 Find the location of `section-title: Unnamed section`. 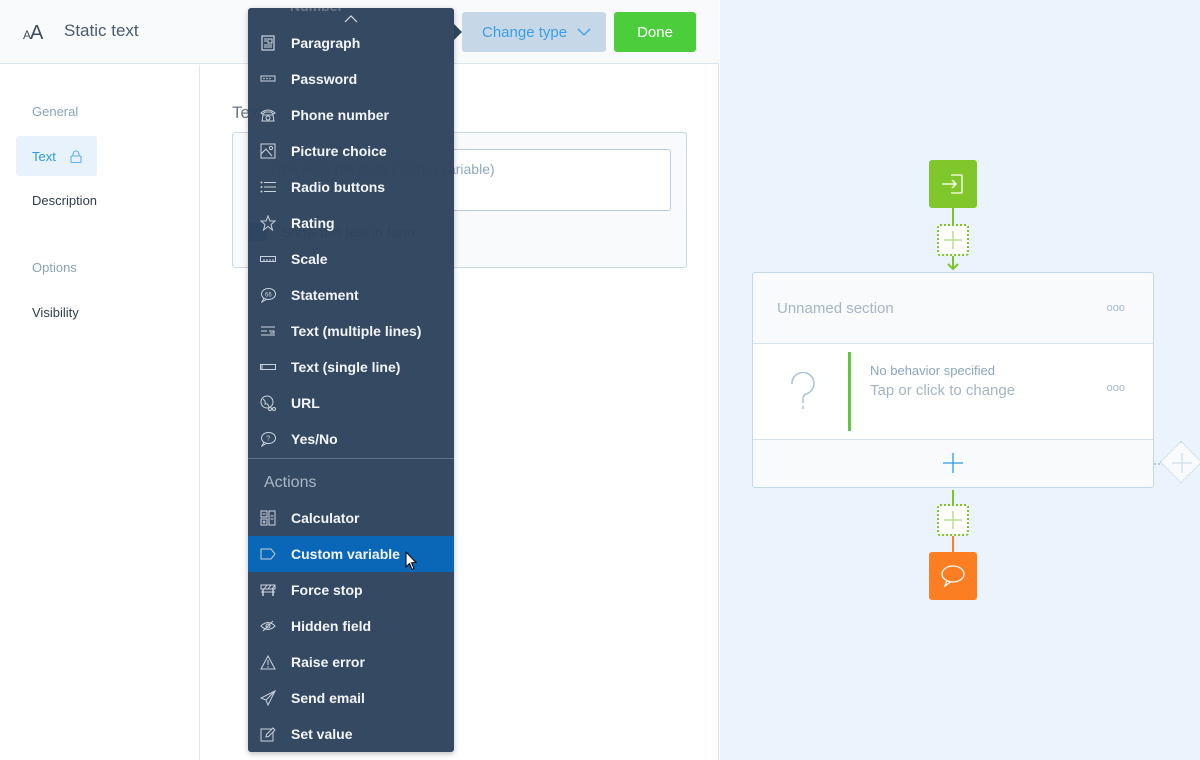

section-title: Unnamed section is located at coordinates (835, 308).